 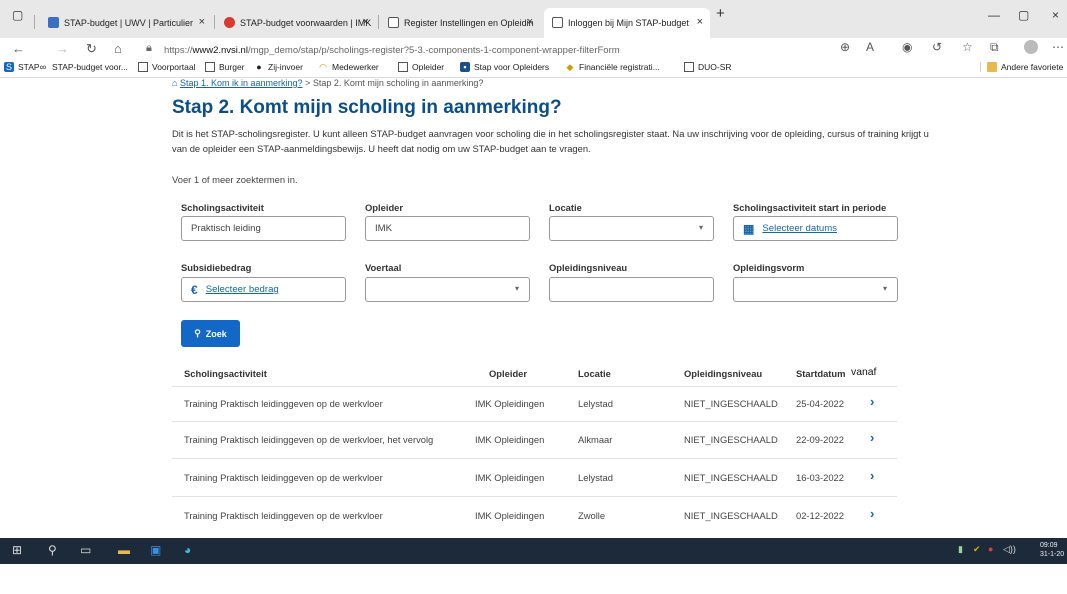 What do you see at coordinates (263, 228) in the screenshot?
I see `scholingsactiviteit-input: Praktisch leiding` at bounding box center [263, 228].